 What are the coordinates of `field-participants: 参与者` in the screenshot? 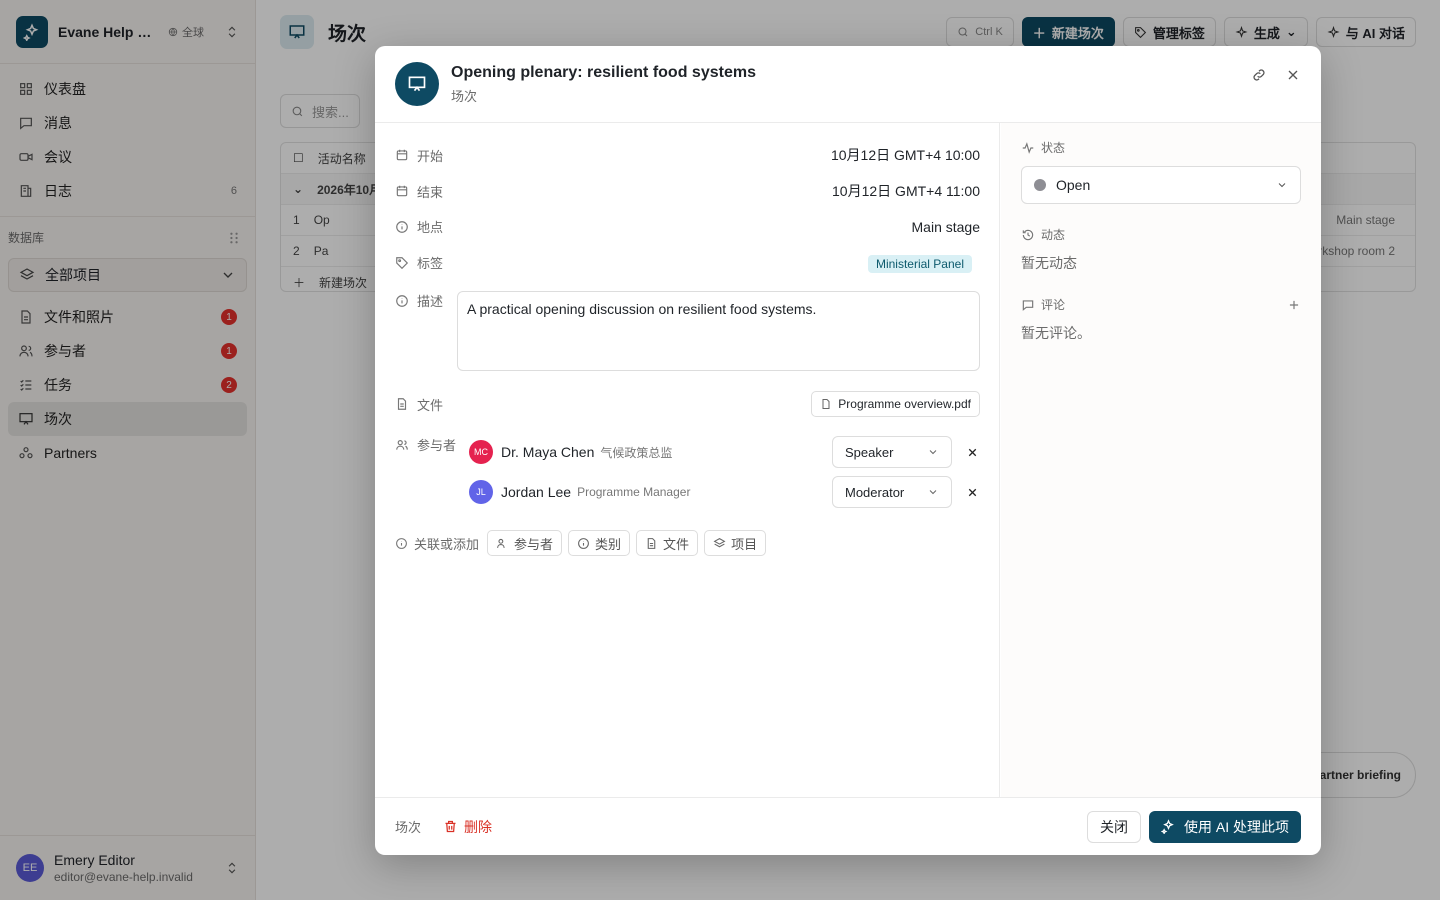 It's located at (435, 444).